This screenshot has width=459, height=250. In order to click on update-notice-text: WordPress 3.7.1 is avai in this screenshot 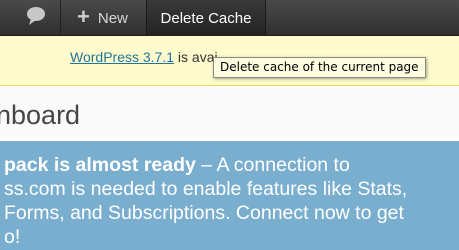, I will do `click(144, 57)`.